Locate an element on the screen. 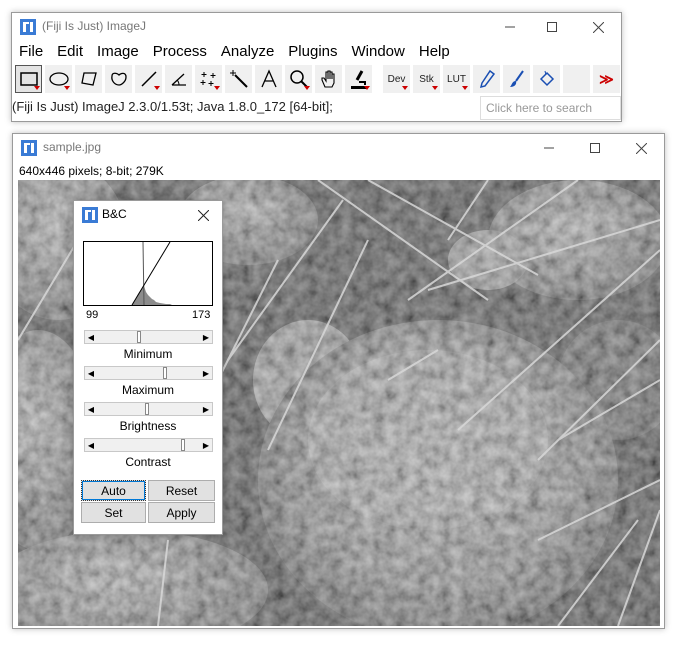  lut-menu: LUT is located at coordinates (456, 79).